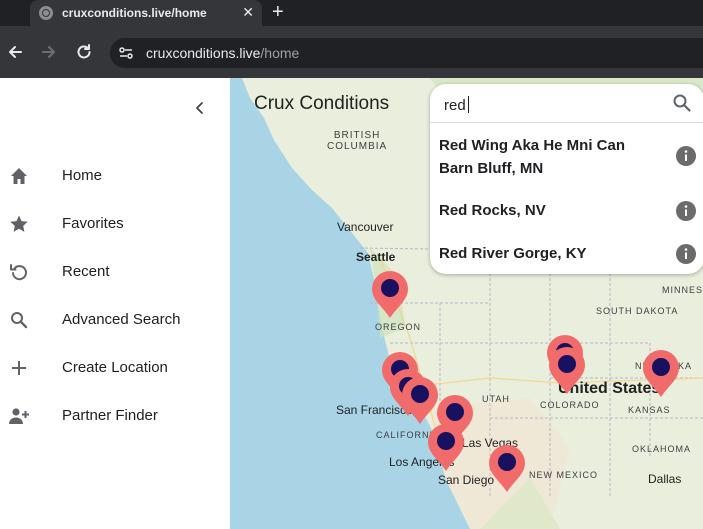 This screenshot has height=529, width=703. What do you see at coordinates (278, 12) in the screenshot?
I see `new-tab-button: +` at bounding box center [278, 12].